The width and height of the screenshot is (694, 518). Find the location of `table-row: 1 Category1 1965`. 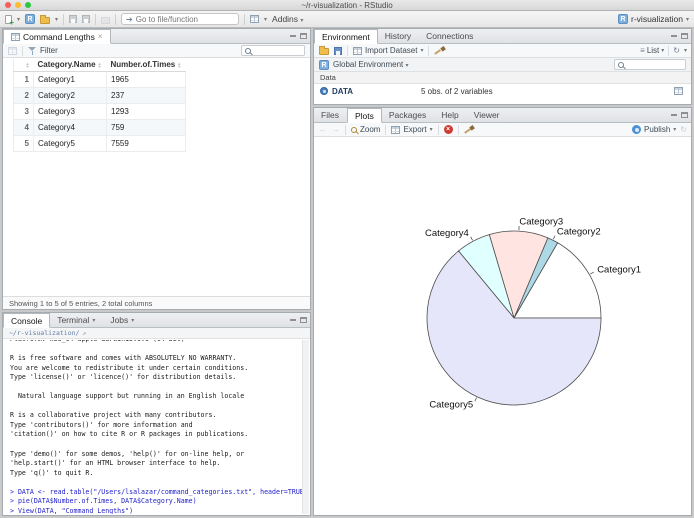

table-row: 1 Category1 1965 is located at coordinates (99, 79).